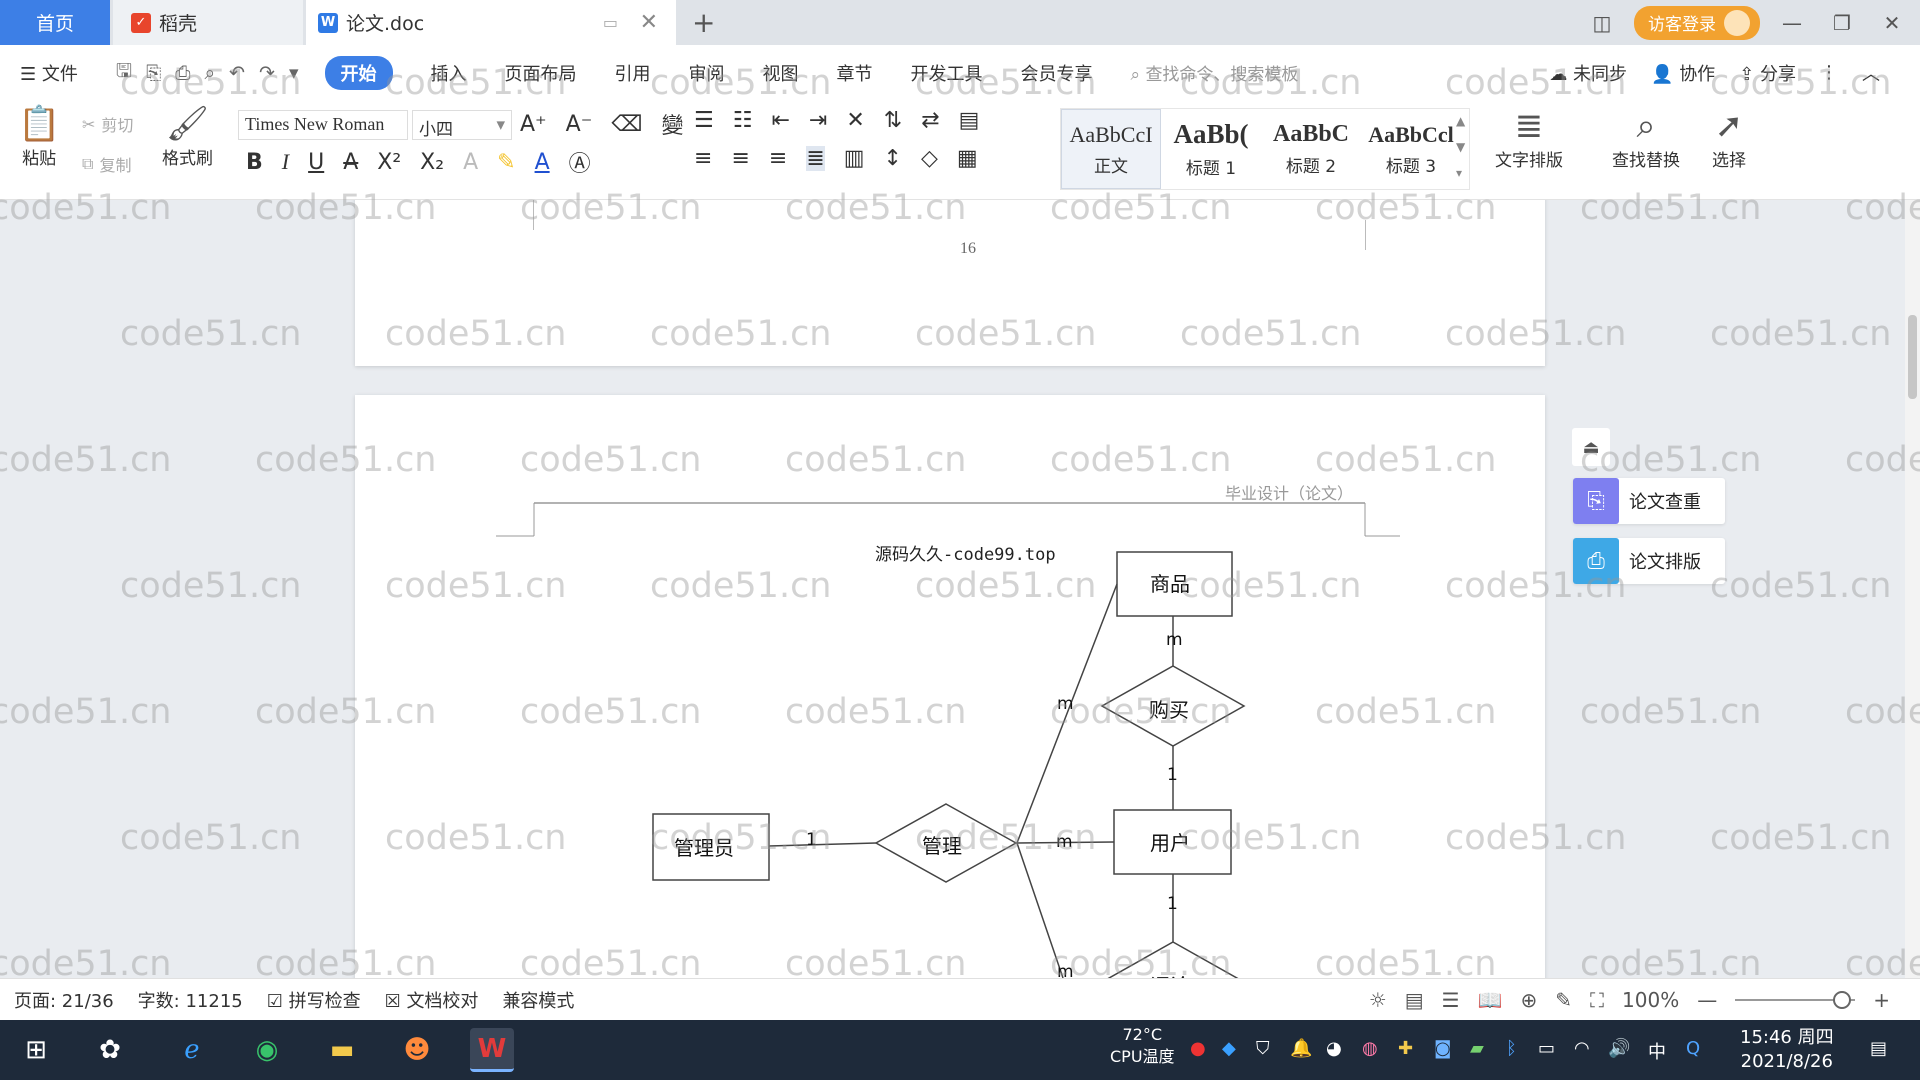 This screenshot has width=1920, height=1080. Describe the element at coordinates (947, 73) in the screenshot. I see `menu-tab-developer: 开发工具` at that location.